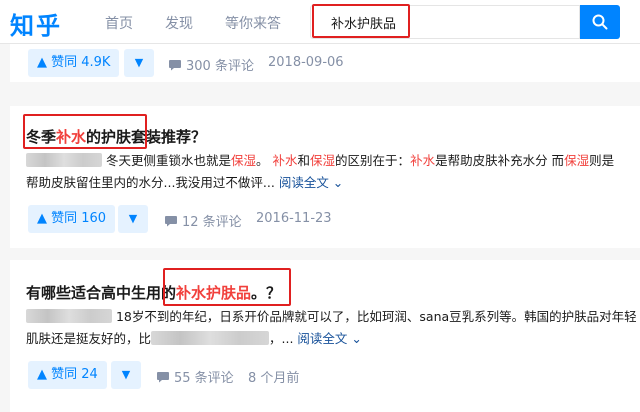 The height and width of the screenshot is (412, 640). I want to click on result-card-1: ▲ 赞同 4.9K ▼ 300 条评论 2018-09-06, so click(325, 63).